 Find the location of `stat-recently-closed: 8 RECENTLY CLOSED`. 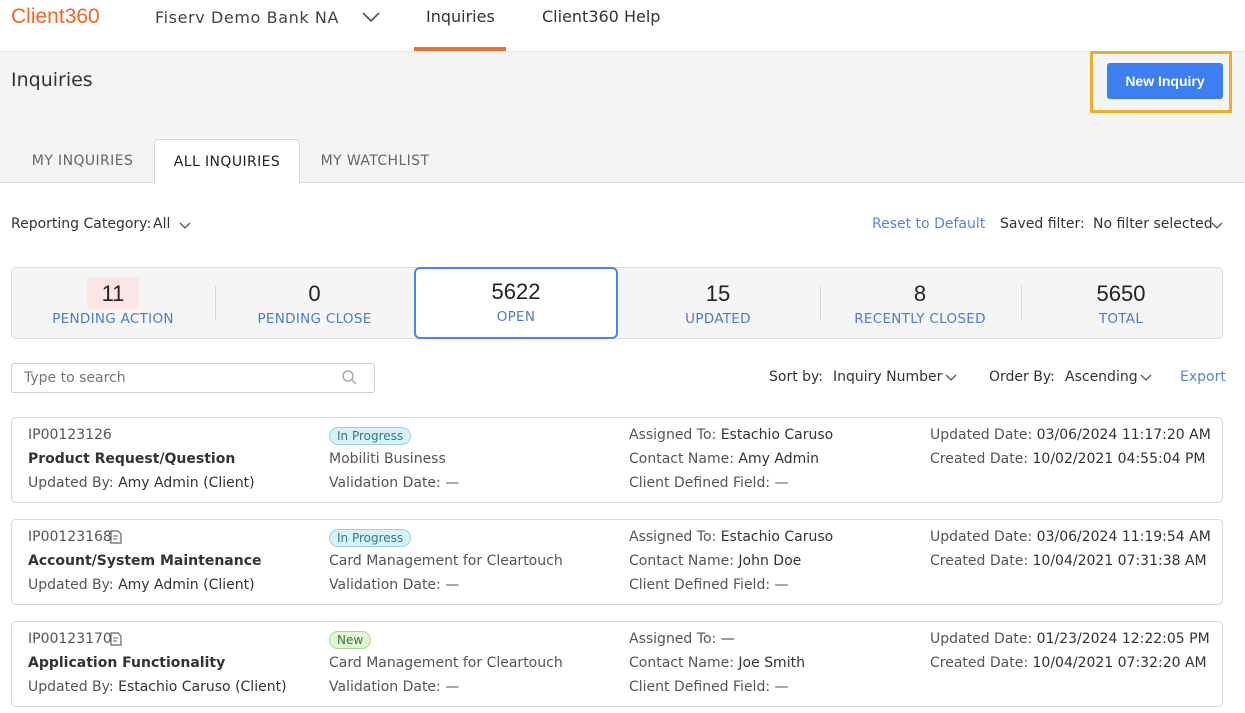

stat-recently-closed: 8 RECENTLY CLOSED is located at coordinates (920, 303).